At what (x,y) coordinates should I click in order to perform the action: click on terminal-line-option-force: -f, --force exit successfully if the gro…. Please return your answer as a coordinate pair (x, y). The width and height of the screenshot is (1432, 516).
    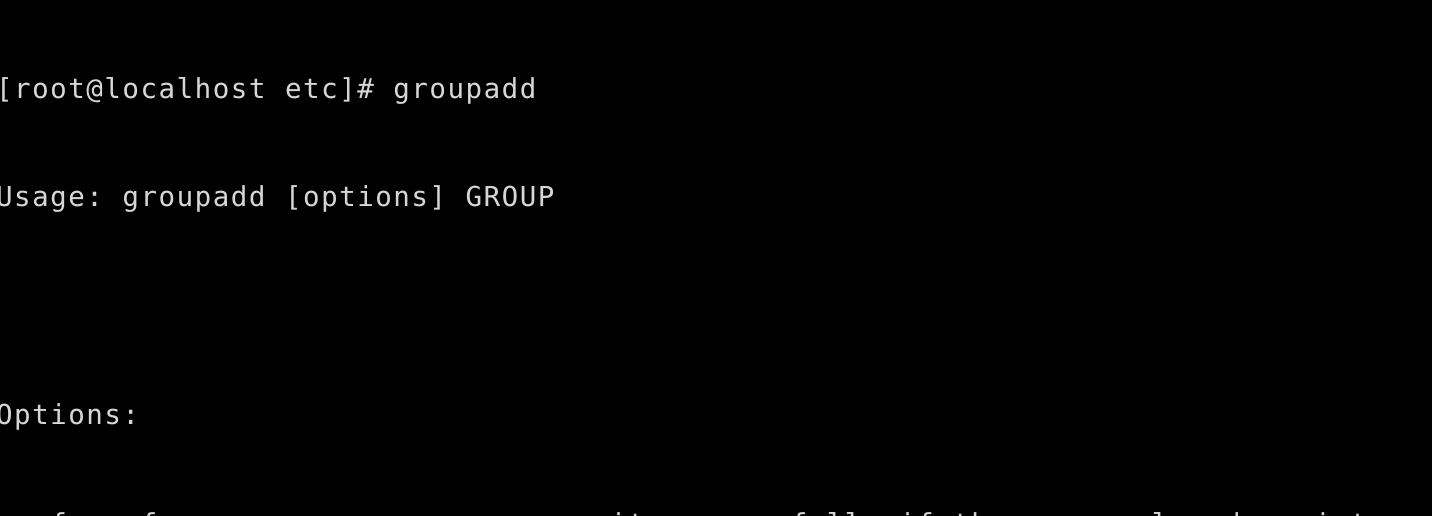
    Looking at the image, I should click on (702, 511).